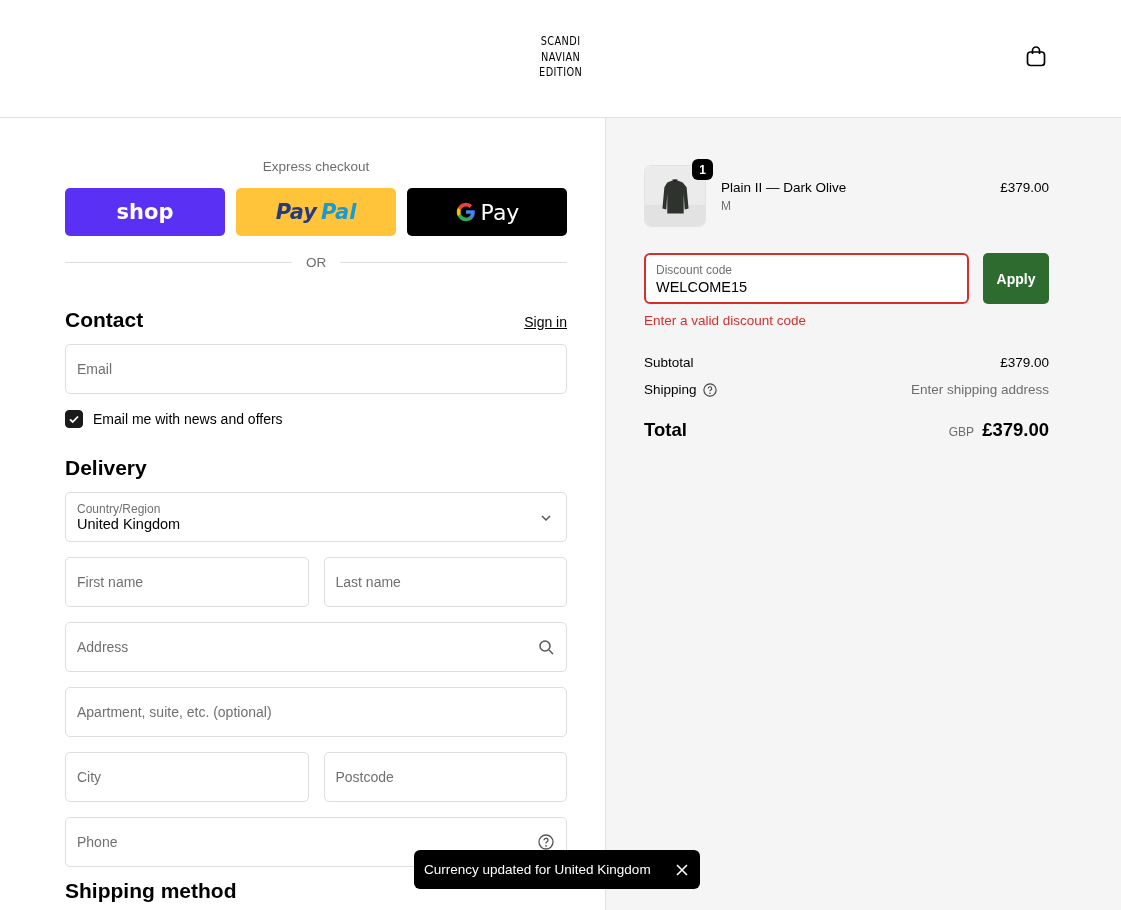 Image resolution: width=1121 pixels, height=910 pixels. I want to click on section-title: Express checkout, so click(316, 166).